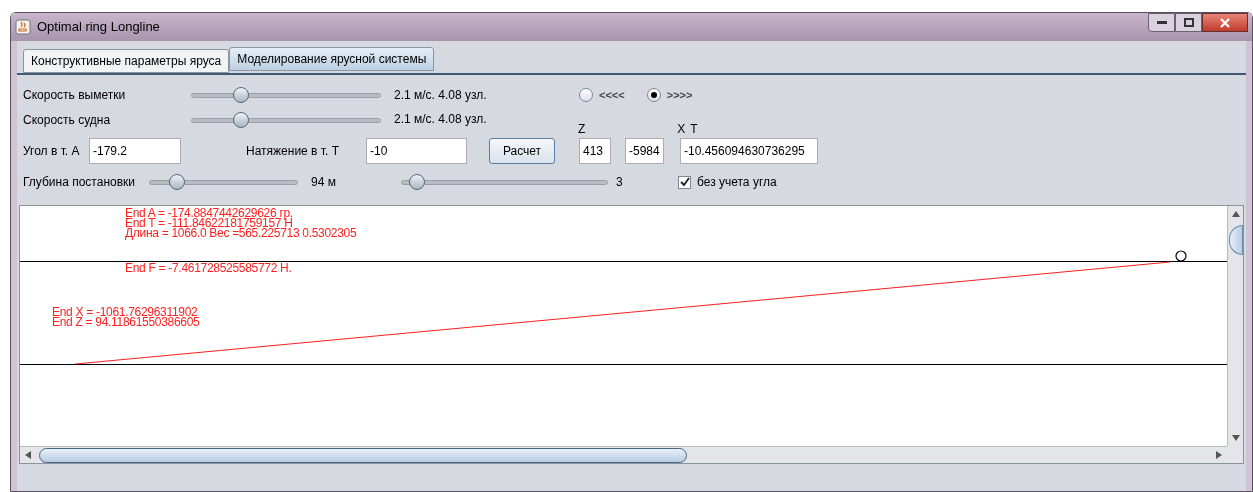  What do you see at coordinates (209, 213) in the screenshot?
I see `result-text: End A = -174.8847442629626 гр.` at bounding box center [209, 213].